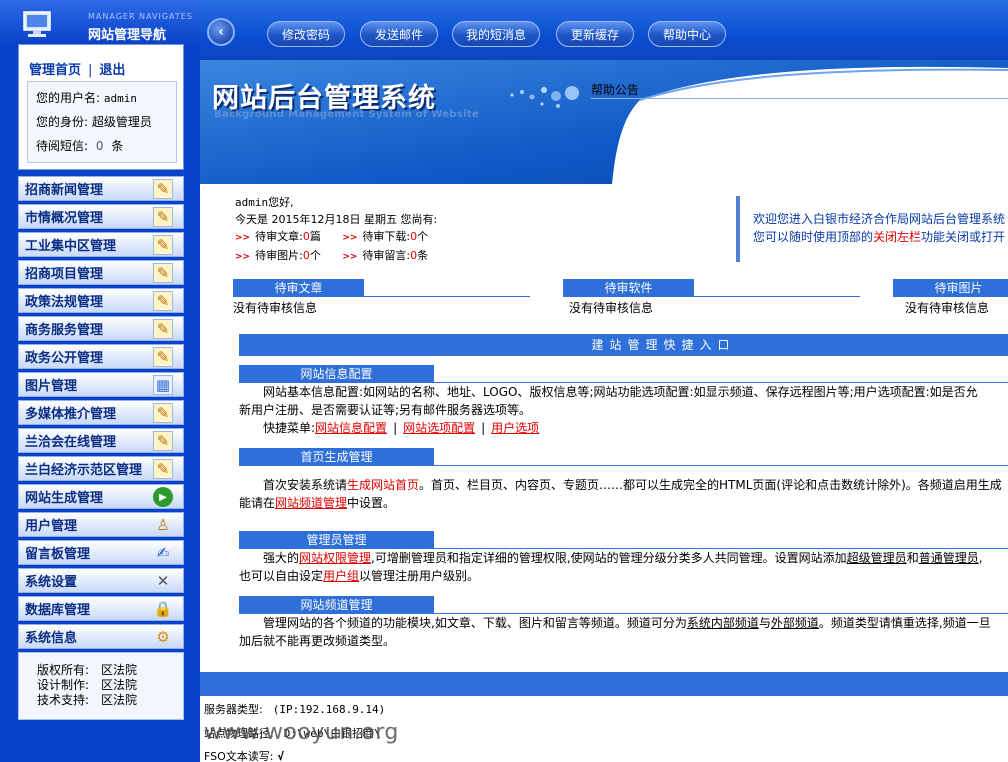 The image size is (1008, 762). Describe the element at coordinates (163, 385) in the screenshot. I see `picture-icon: ▦` at that location.